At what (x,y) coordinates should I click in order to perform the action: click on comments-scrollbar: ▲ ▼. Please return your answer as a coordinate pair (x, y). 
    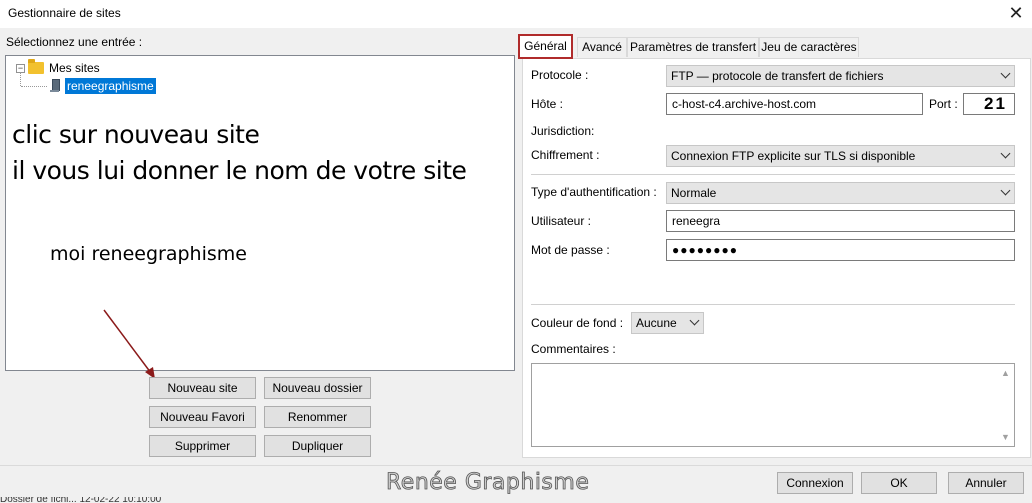
    Looking at the image, I should click on (1005, 405).